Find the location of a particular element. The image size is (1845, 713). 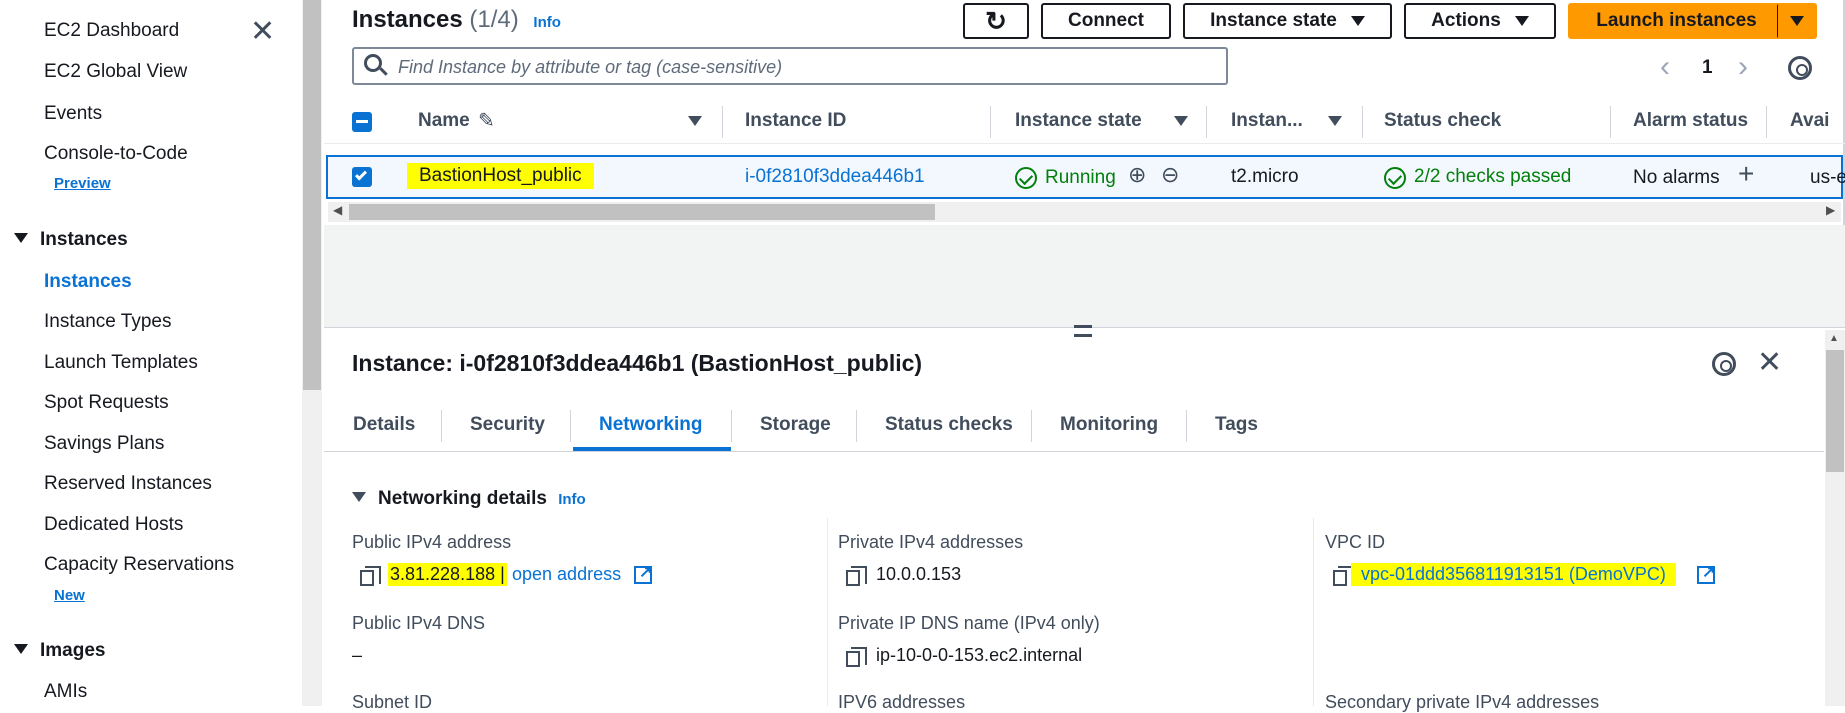

refresh-button: ↻ is located at coordinates (996, 21).